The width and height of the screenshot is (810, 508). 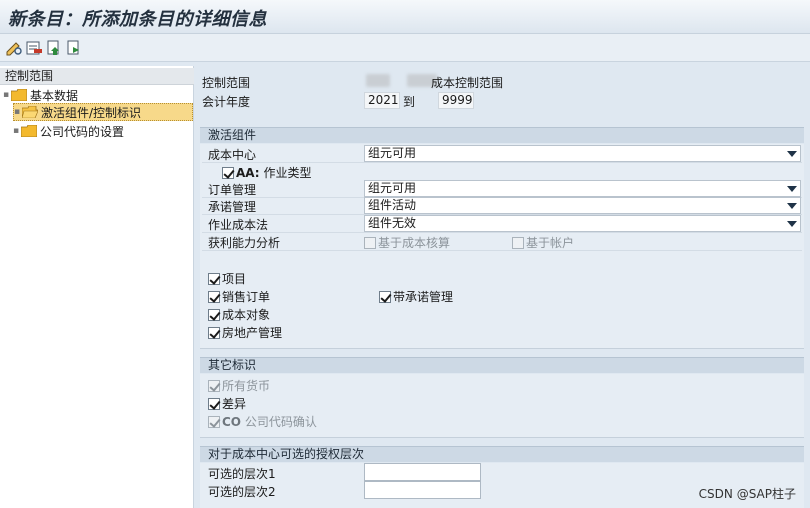 I want to click on variances-checkbox: 差异, so click(x=227, y=403).